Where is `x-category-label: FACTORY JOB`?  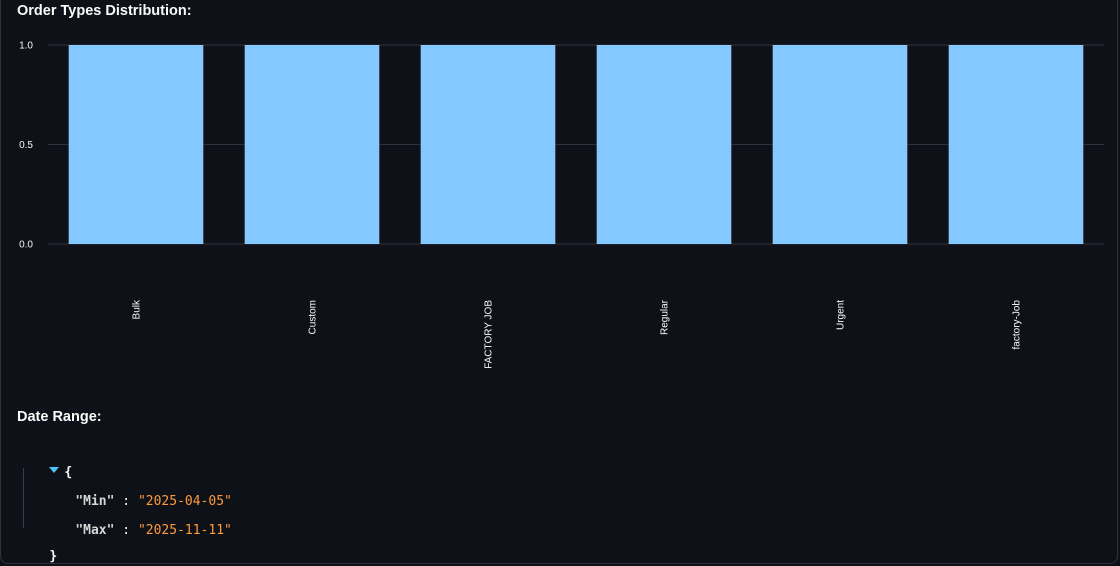 x-category-label: FACTORY JOB is located at coordinates (489, 334).